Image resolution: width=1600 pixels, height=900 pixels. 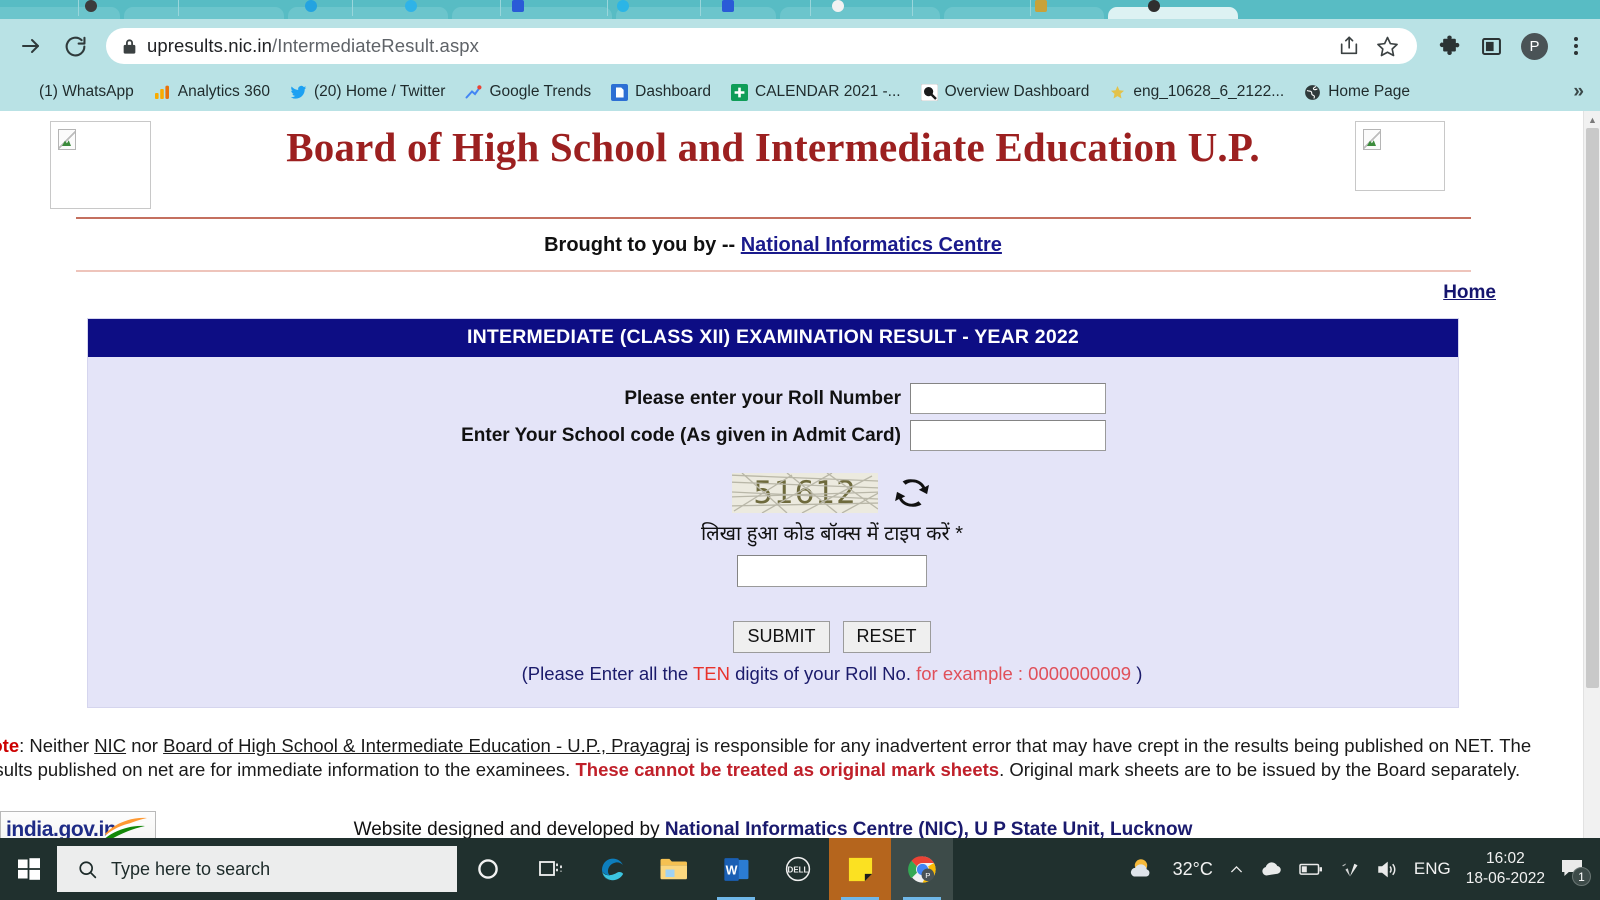 I want to click on cortana-icon, so click(x=488, y=869).